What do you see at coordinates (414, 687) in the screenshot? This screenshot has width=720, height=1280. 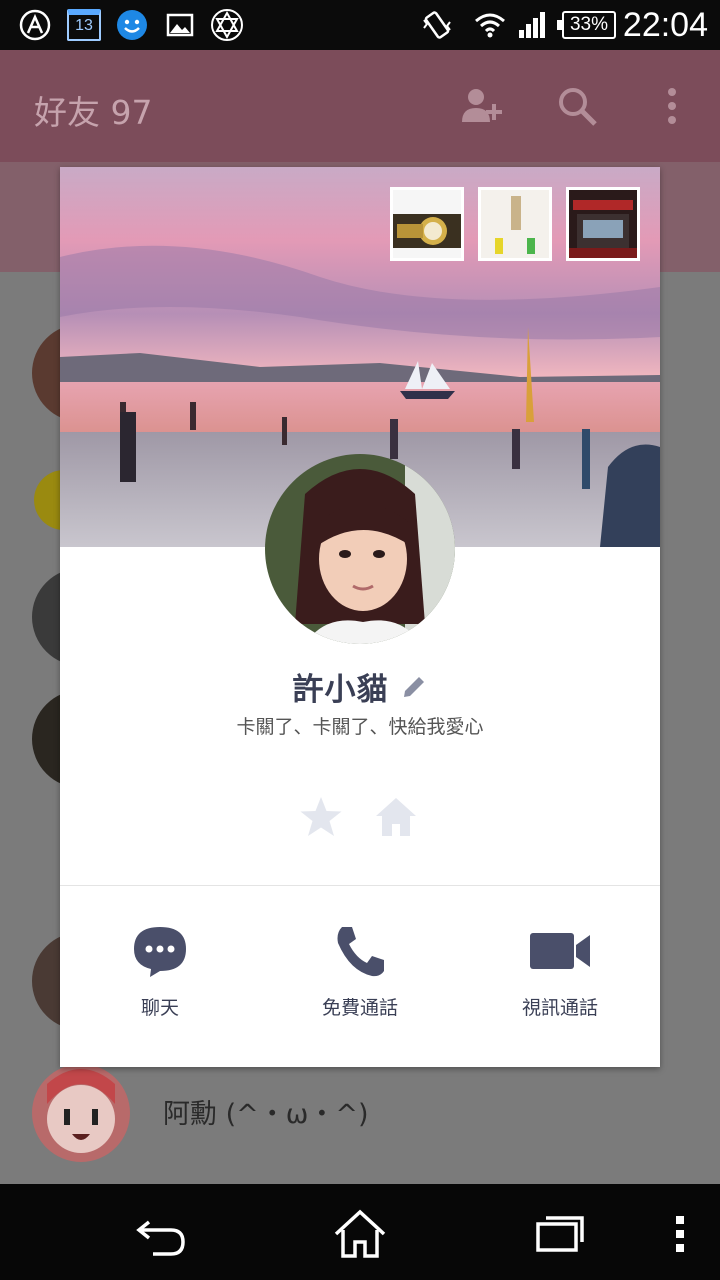 I see `edit-icon` at bounding box center [414, 687].